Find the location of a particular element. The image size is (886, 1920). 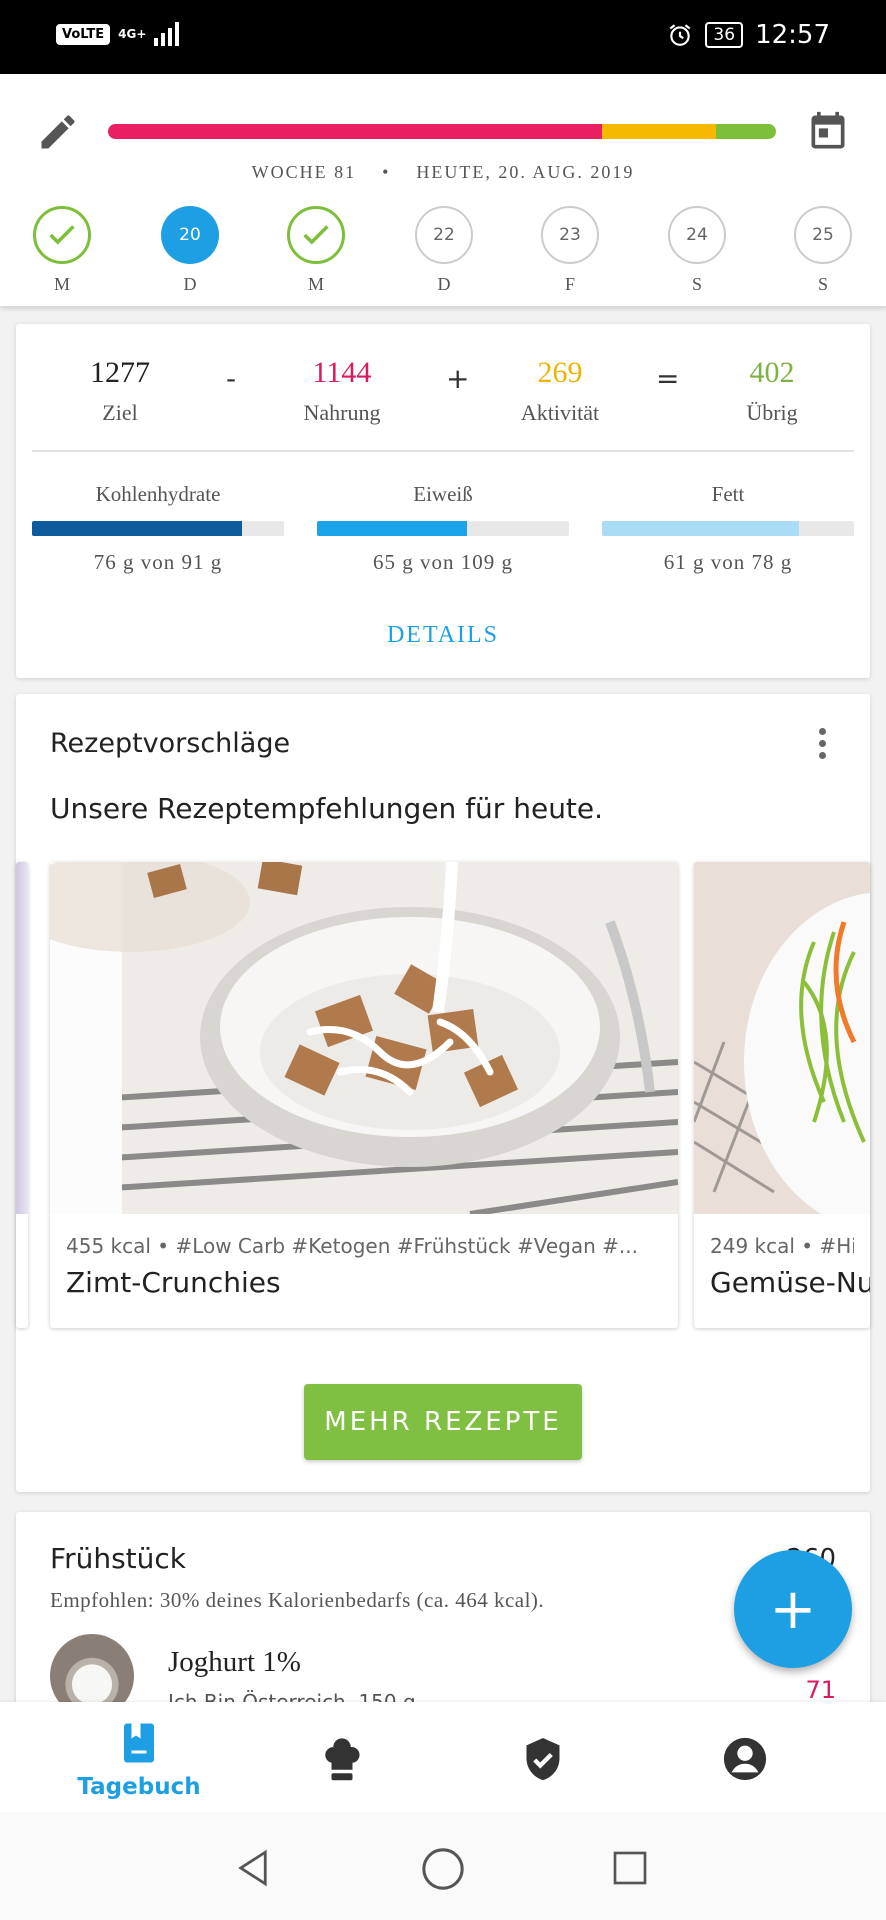

goal-column: 1277 Ziel is located at coordinates (120, 391).